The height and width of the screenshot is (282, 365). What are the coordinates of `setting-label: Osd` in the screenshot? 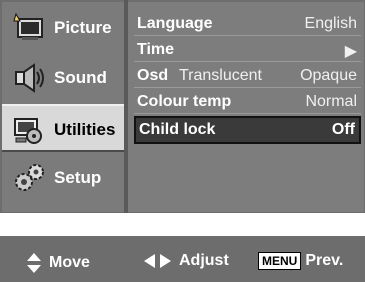 It's located at (153, 75).